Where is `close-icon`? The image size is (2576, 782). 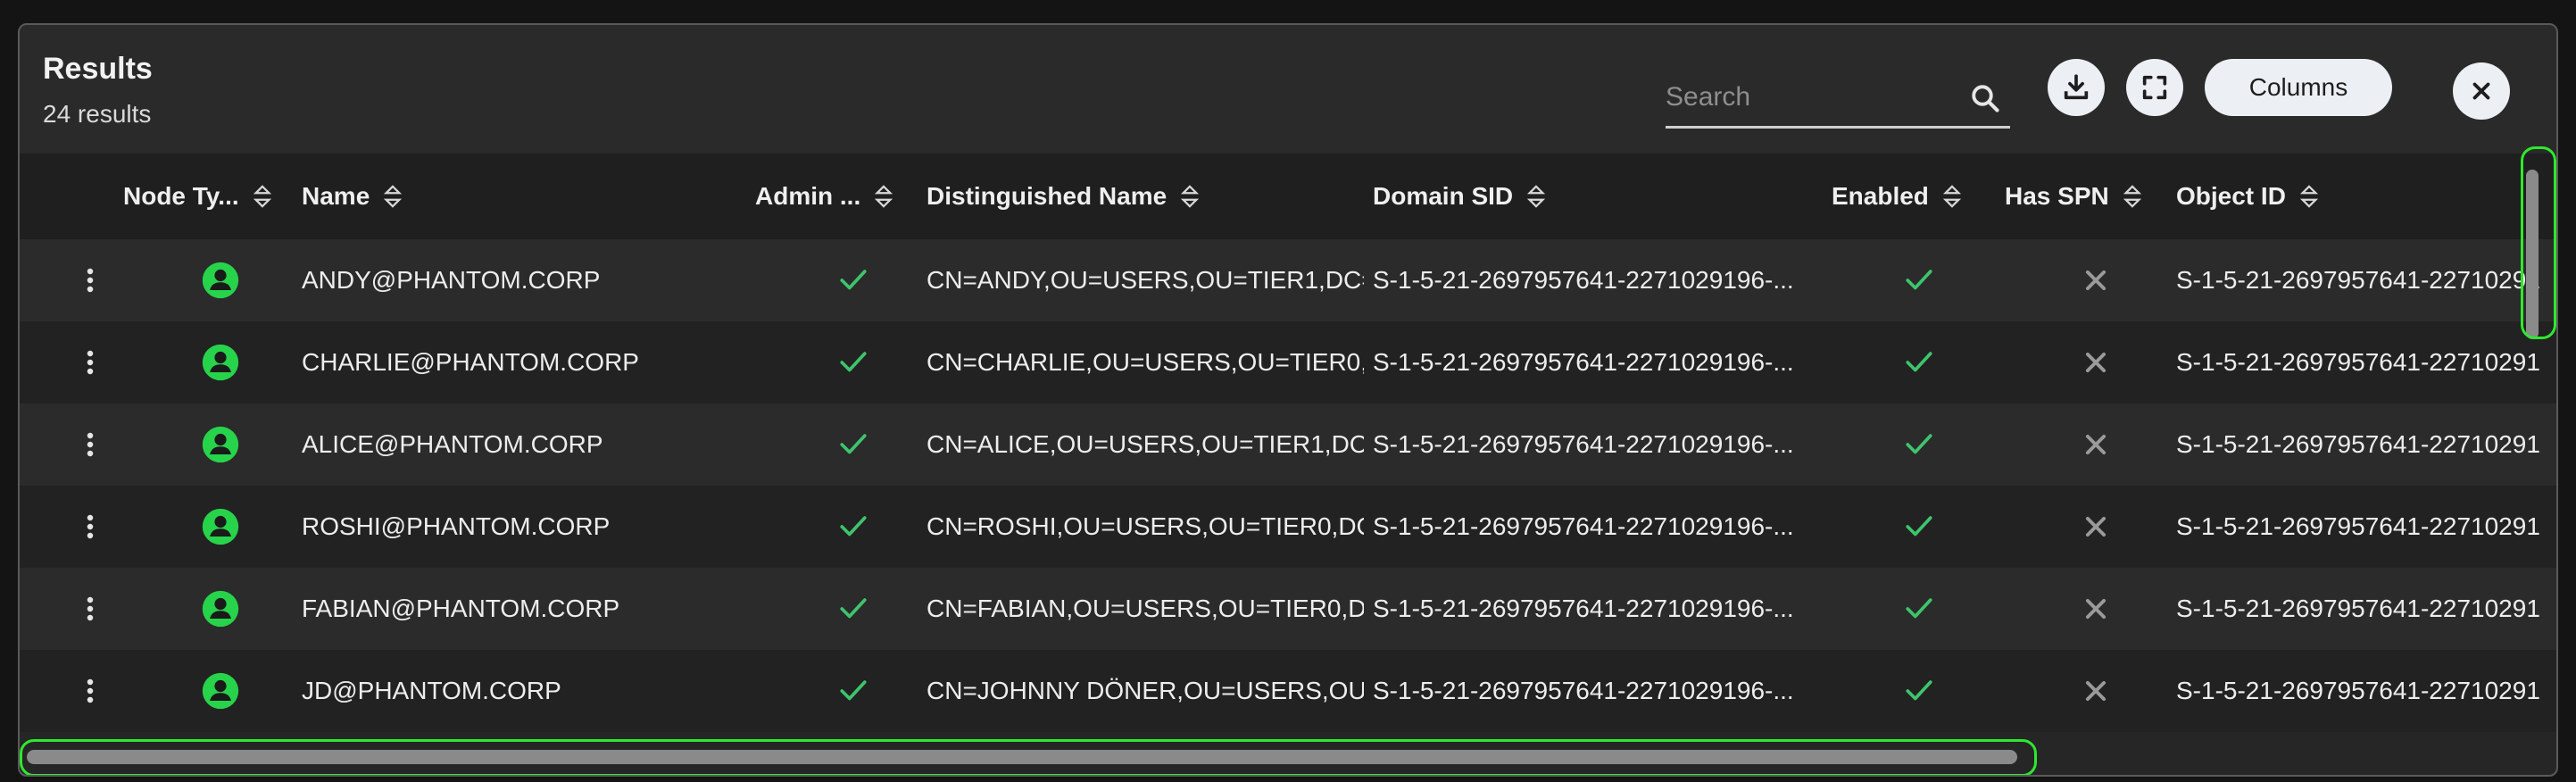
close-icon is located at coordinates (2481, 91).